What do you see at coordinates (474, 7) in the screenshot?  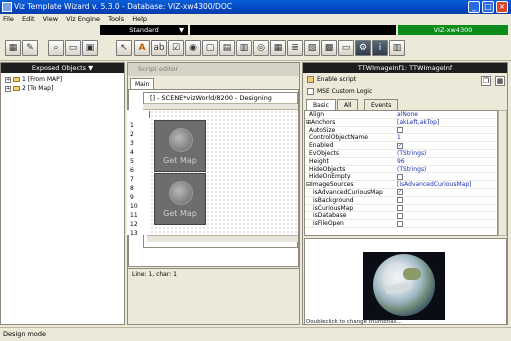 I see `minimize-button: _` at bounding box center [474, 7].